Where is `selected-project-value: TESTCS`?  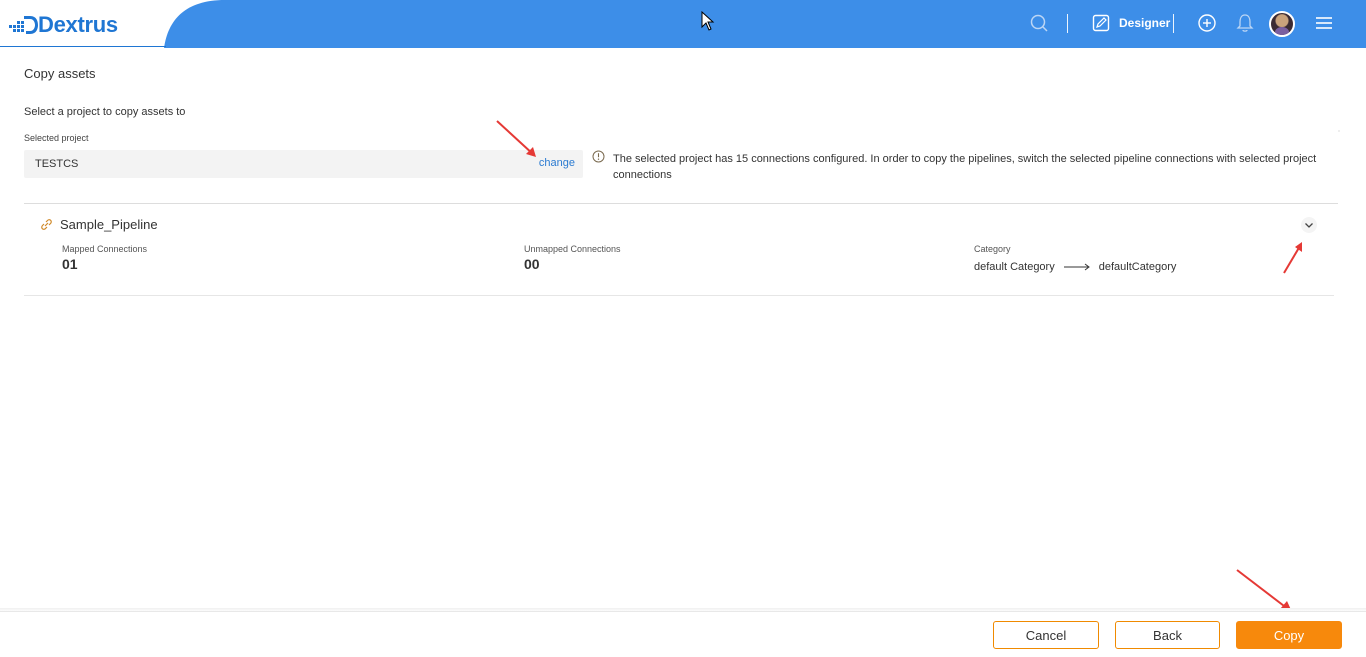 selected-project-value: TESTCS is located at coordinates (57, 164).